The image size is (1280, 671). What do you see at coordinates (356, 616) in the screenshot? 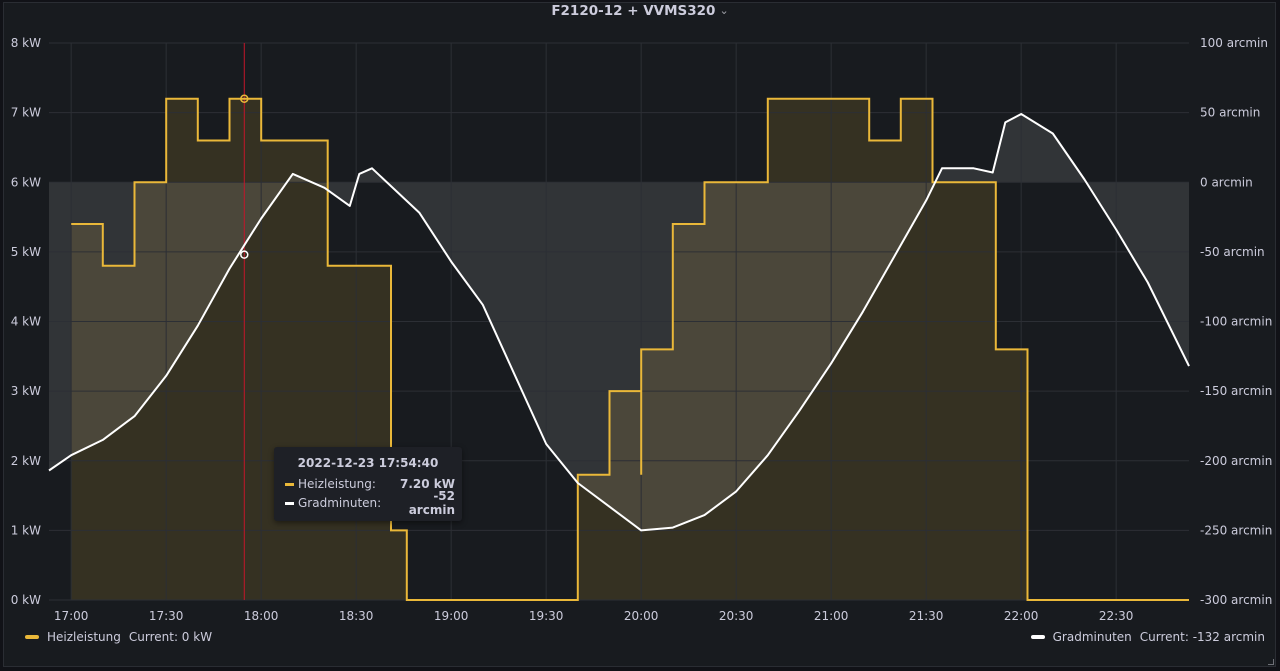
I see `x-tick-label: 18:30` at bounding box center [356, 616].